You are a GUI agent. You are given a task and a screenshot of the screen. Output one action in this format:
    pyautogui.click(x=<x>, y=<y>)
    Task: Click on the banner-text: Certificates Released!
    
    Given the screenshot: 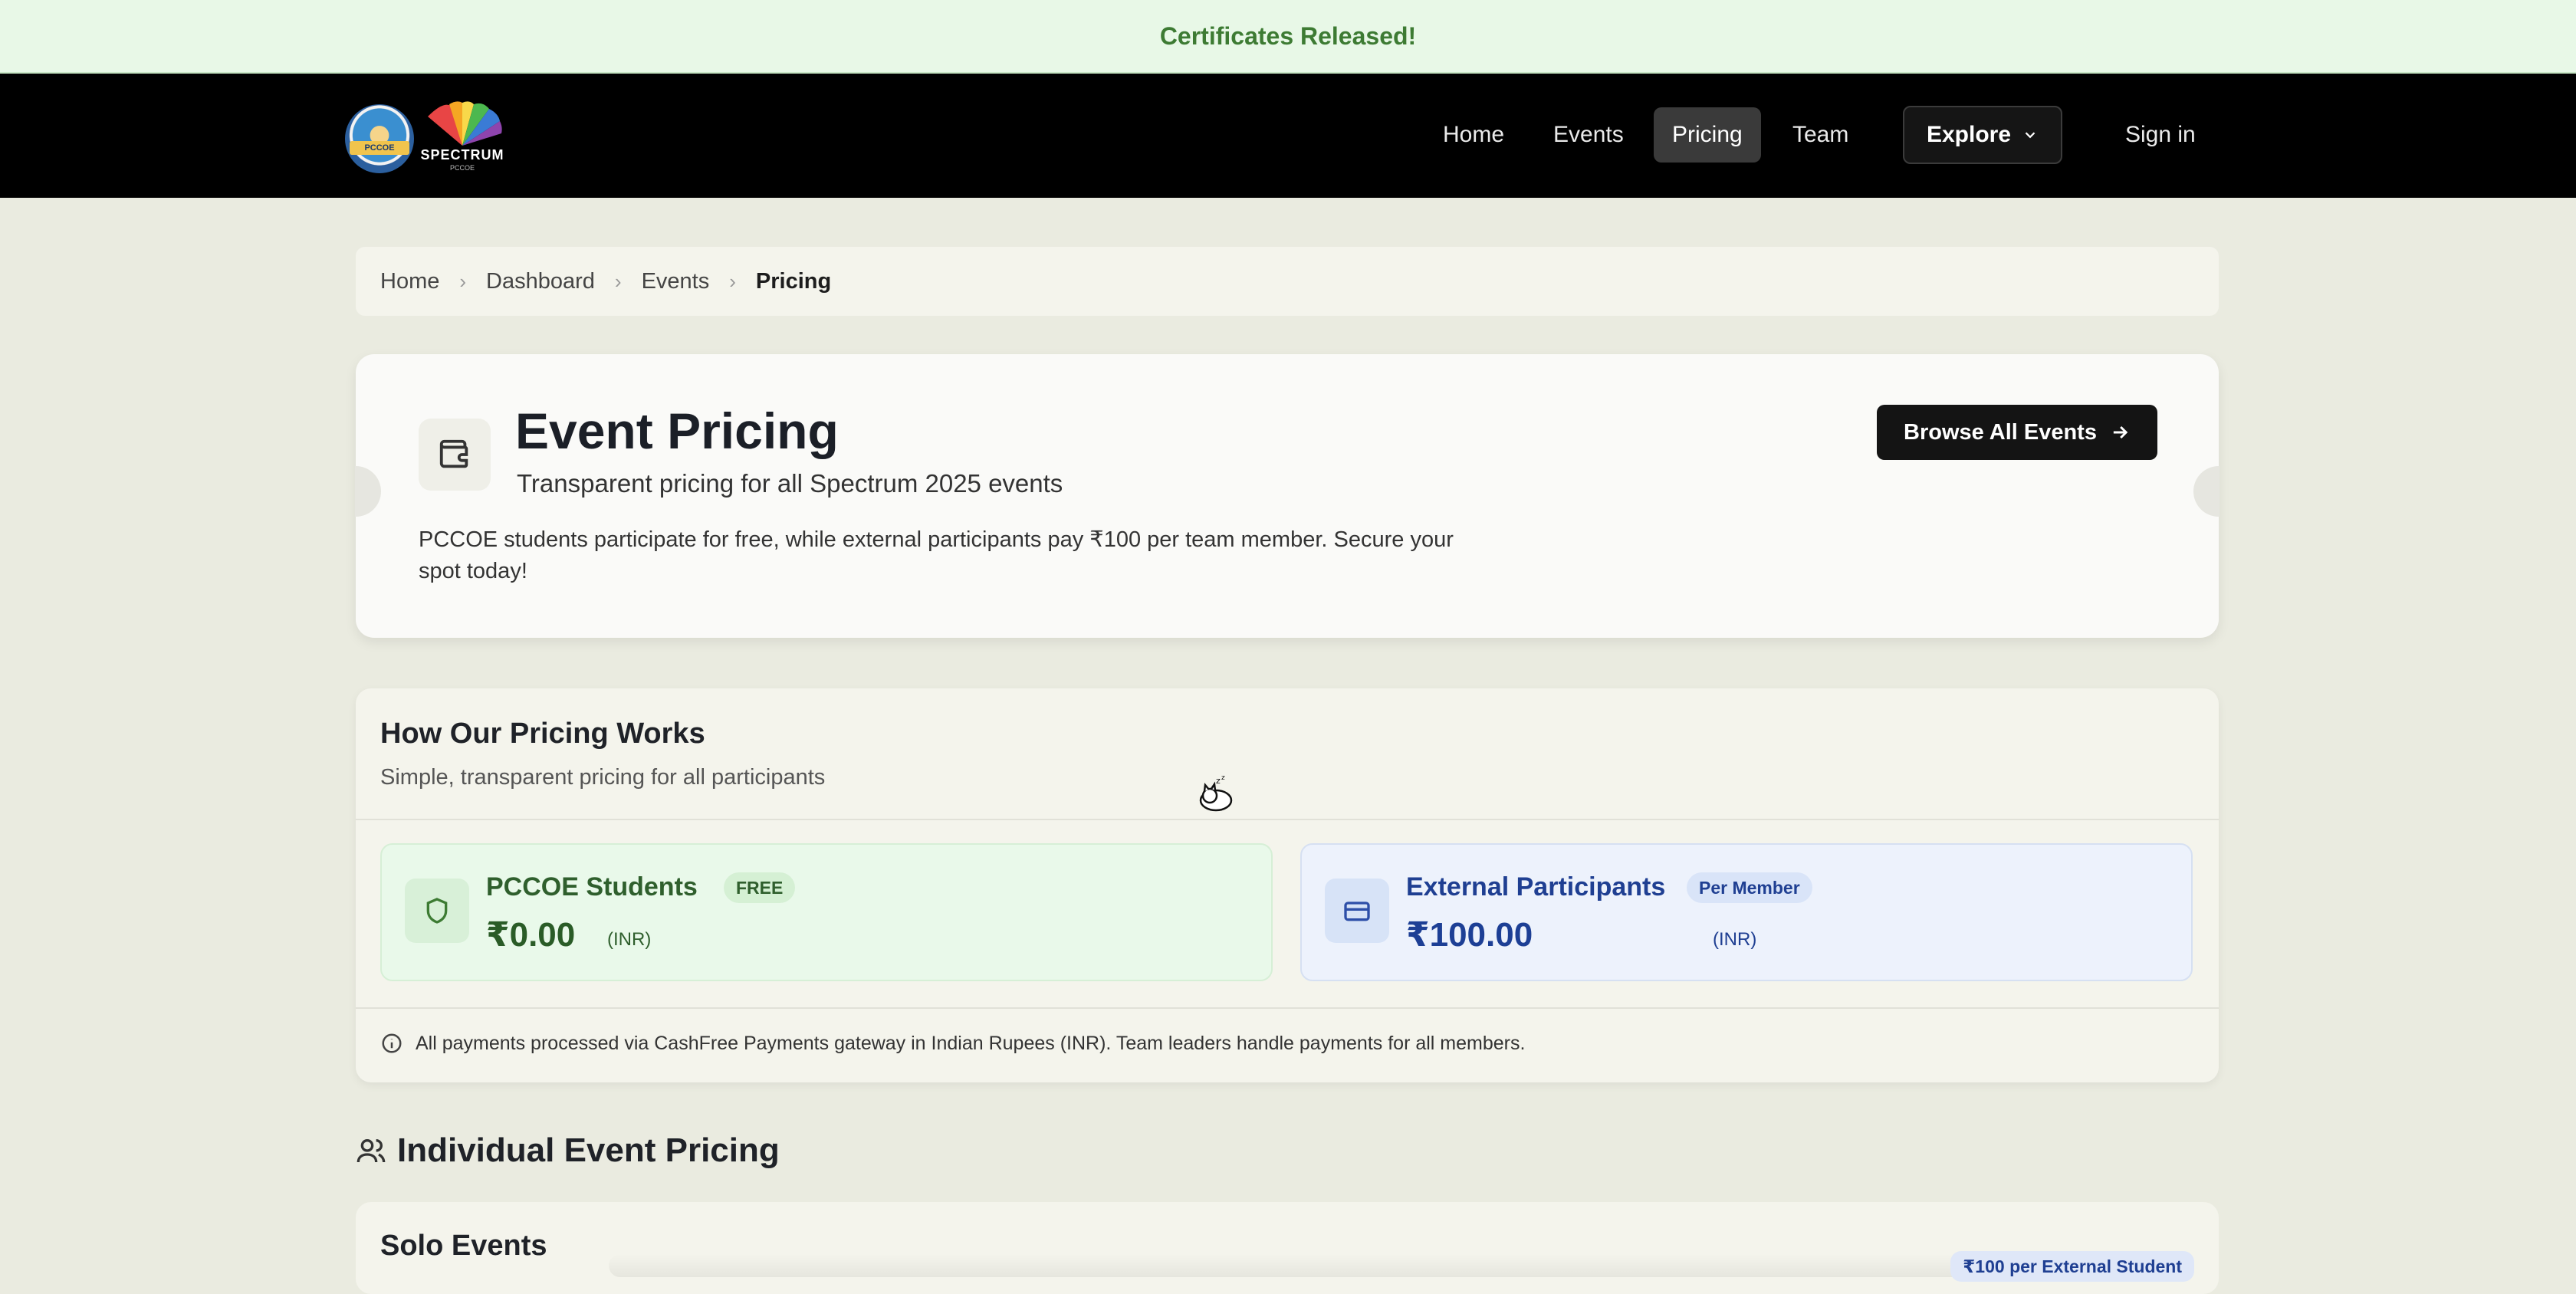 What is the action you would take?
    pyautogui.click(x=1288, y=35)
    